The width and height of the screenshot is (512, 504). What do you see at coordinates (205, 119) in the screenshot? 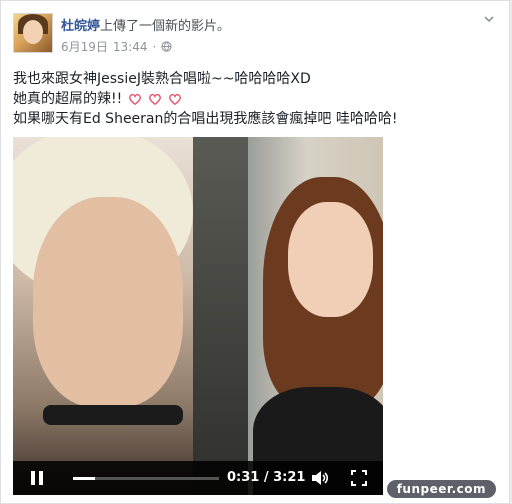
I see `caption-line-3: 如果哪天有Ed Sheeran的合唱出現我應該會瘋掉吧 哇哈哈哈!` at bounding box center [205, 119].